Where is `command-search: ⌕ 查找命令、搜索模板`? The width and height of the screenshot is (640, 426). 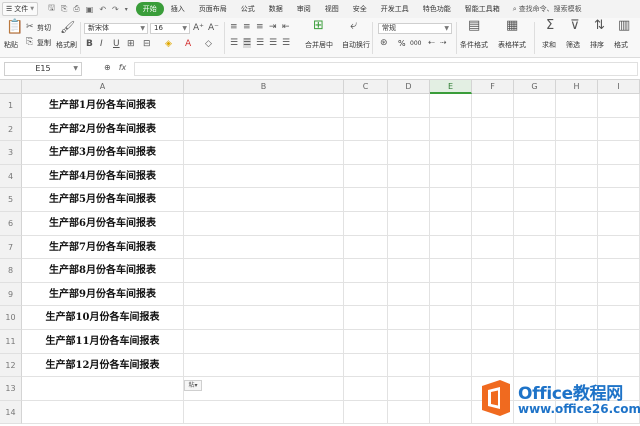
command-search: ⌕ 查找命令、搜索模板 is located at coordinates (547, 9).